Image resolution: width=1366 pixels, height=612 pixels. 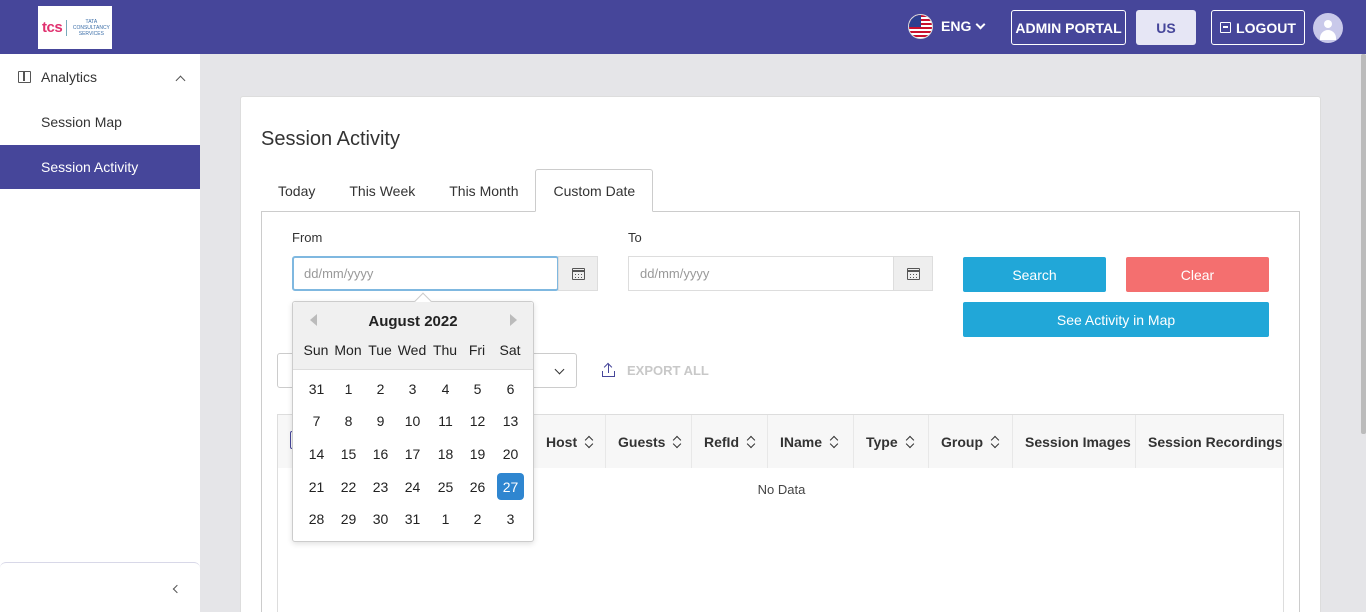 What do you see at coordinates (1068, 27) in the screenshot?
I see `admin-portal-button: ADMIN PORTAL` at bounding box center [1068, 27].